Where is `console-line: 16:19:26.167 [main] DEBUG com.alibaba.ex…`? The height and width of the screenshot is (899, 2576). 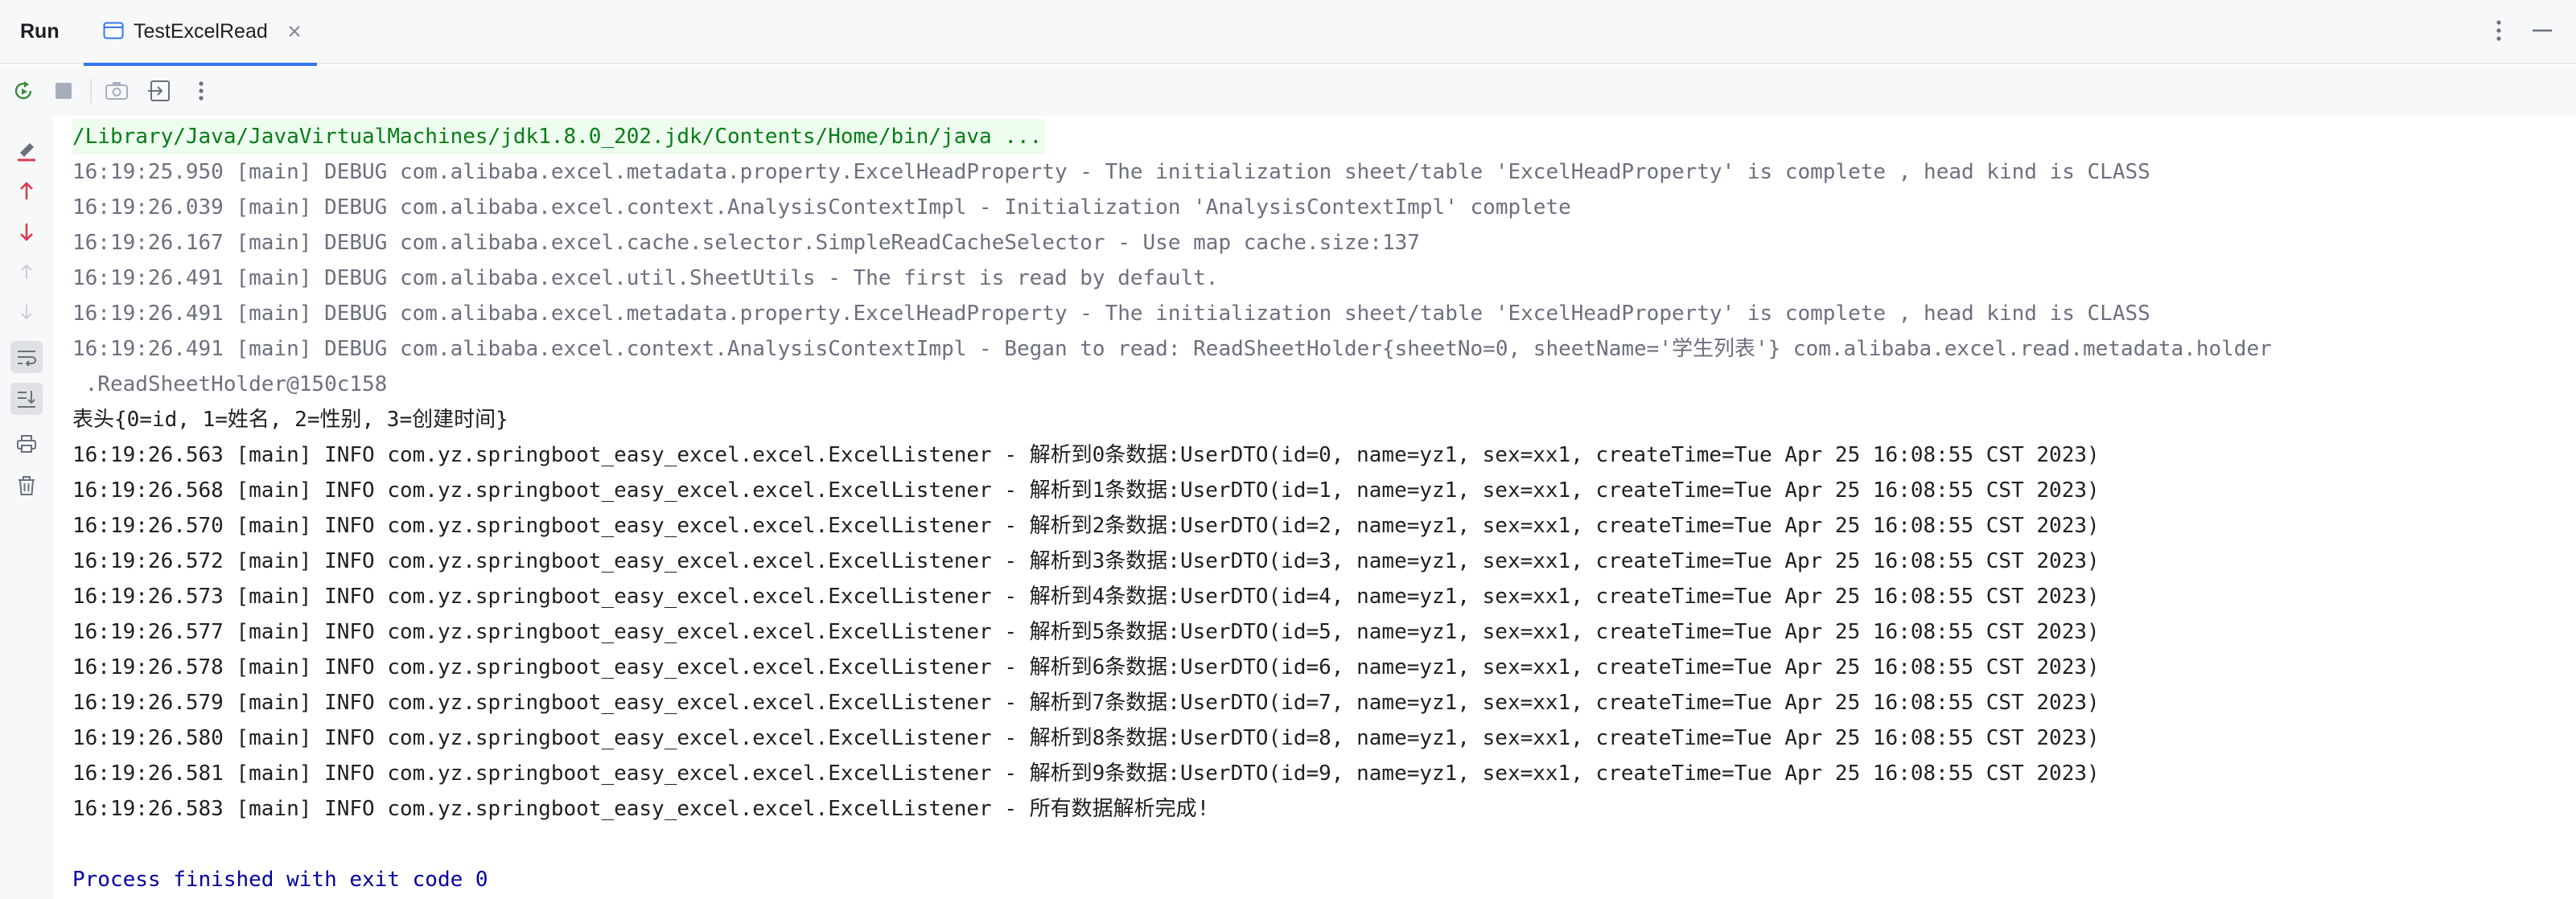 console-line: 16:19:26.167 [main] DEBUG com.alibaba.ex… is located at coordinates (746, 243).